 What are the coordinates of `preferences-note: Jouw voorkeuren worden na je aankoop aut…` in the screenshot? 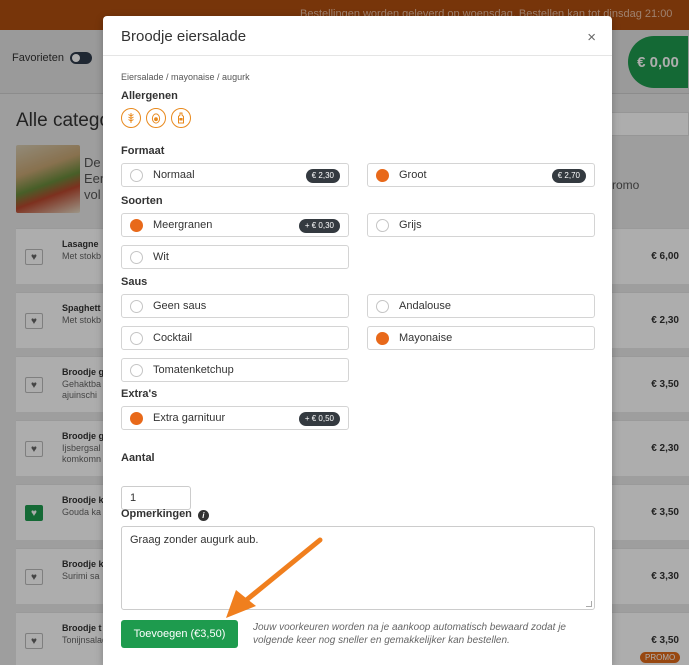 It's located at (409, 634).